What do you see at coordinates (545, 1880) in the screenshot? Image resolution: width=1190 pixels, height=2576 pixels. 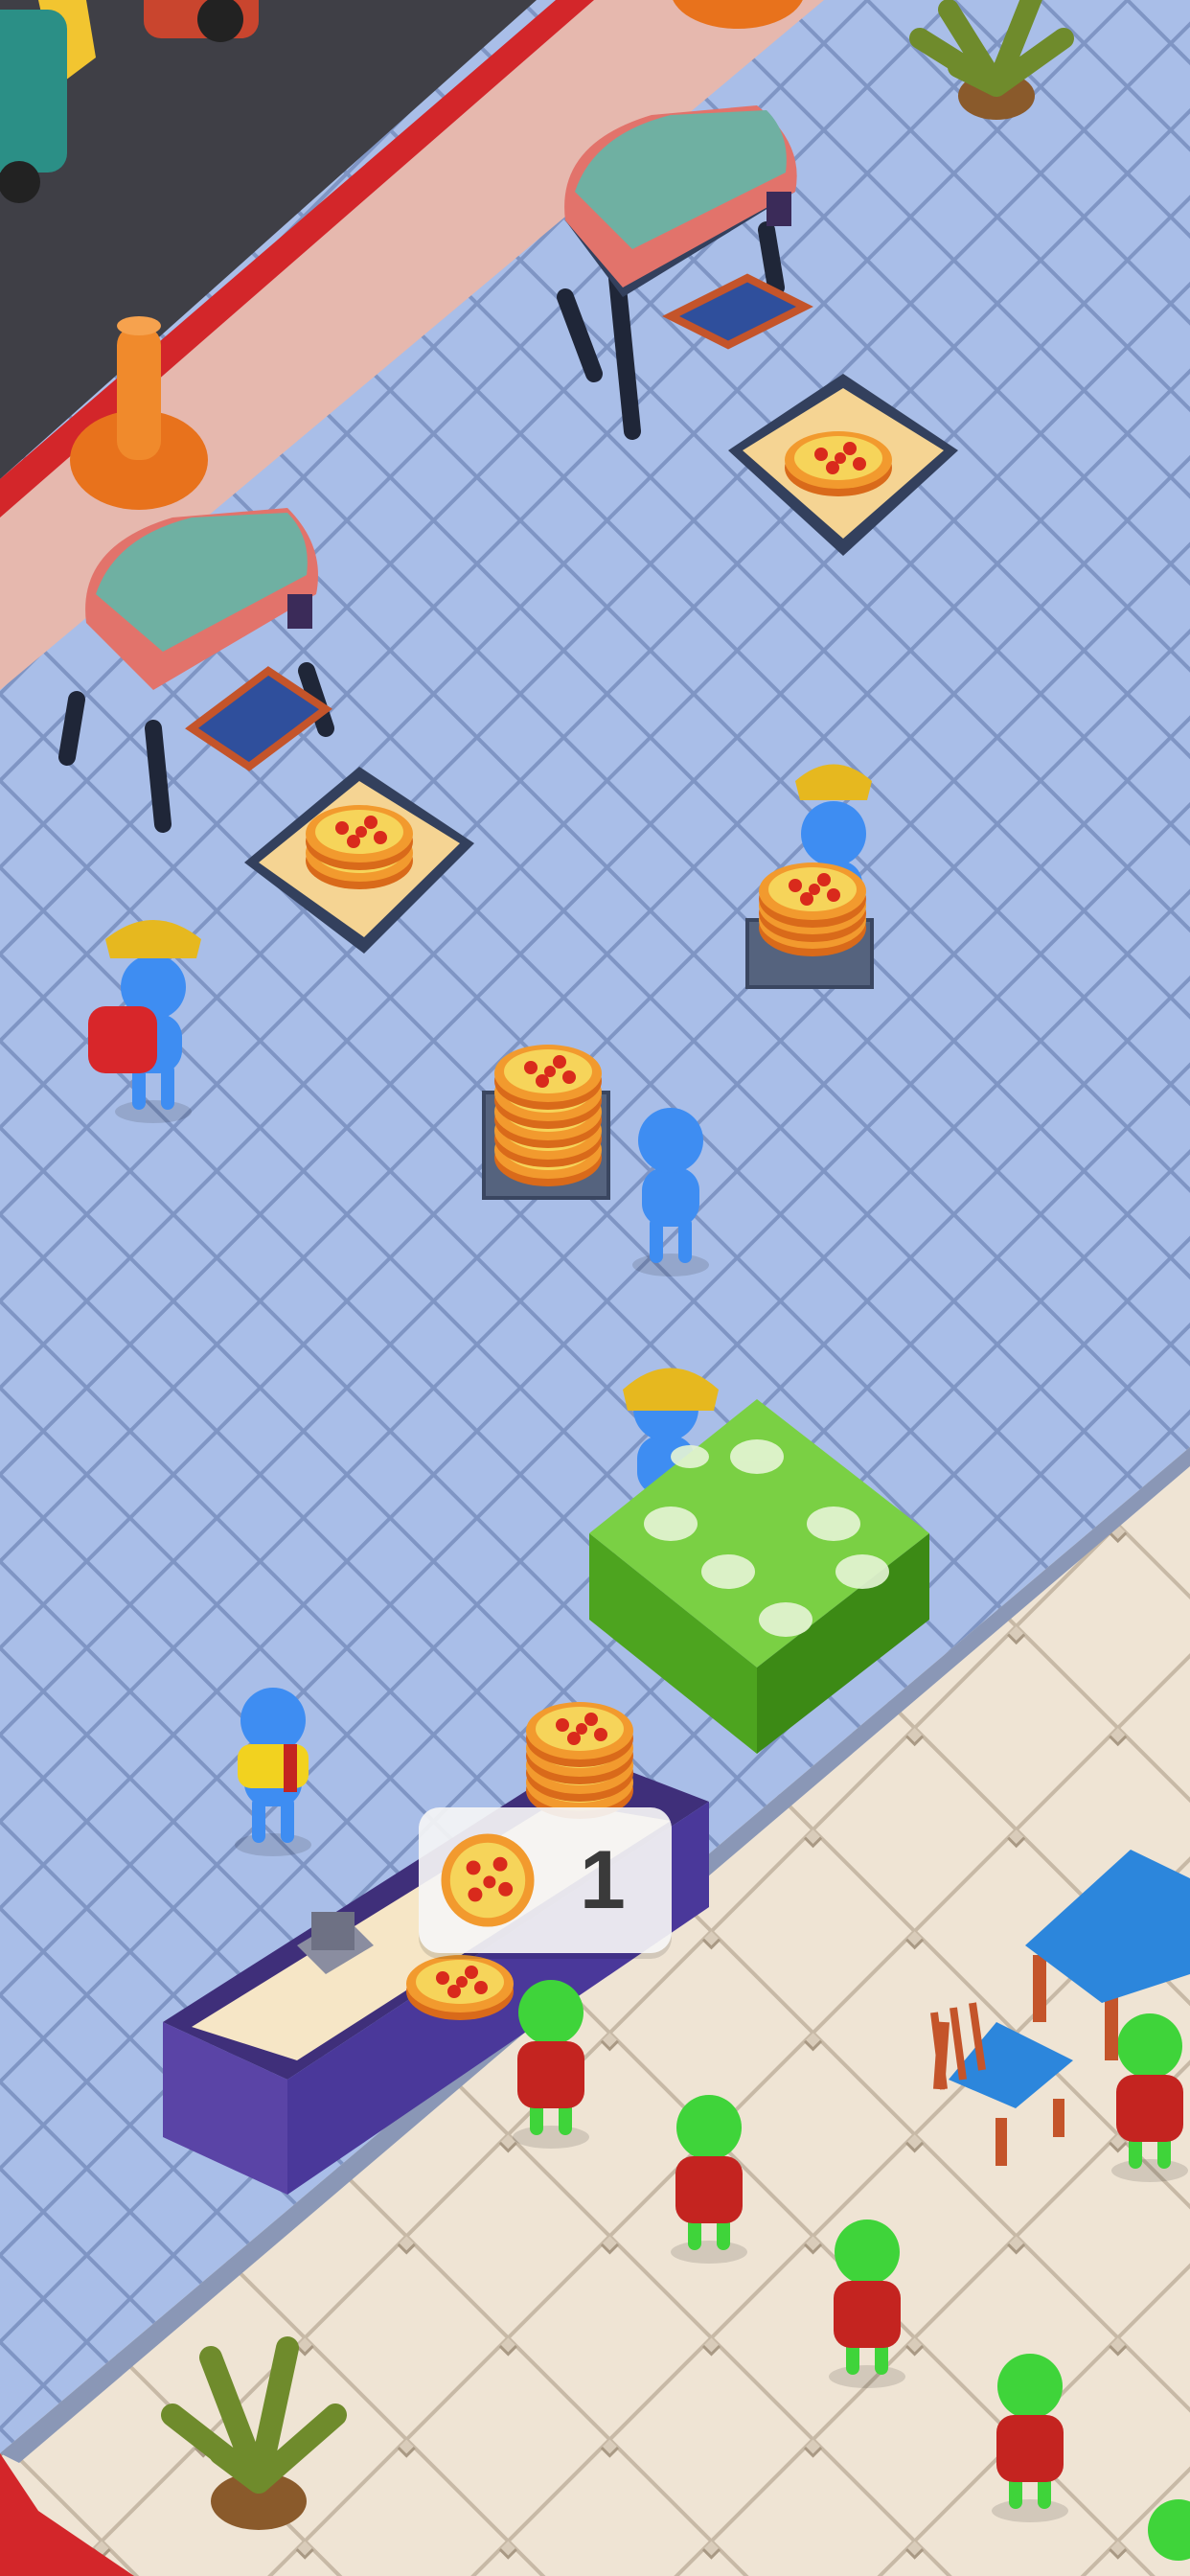 I see `order-bubble: 1` at bounding box center [545, 1880].